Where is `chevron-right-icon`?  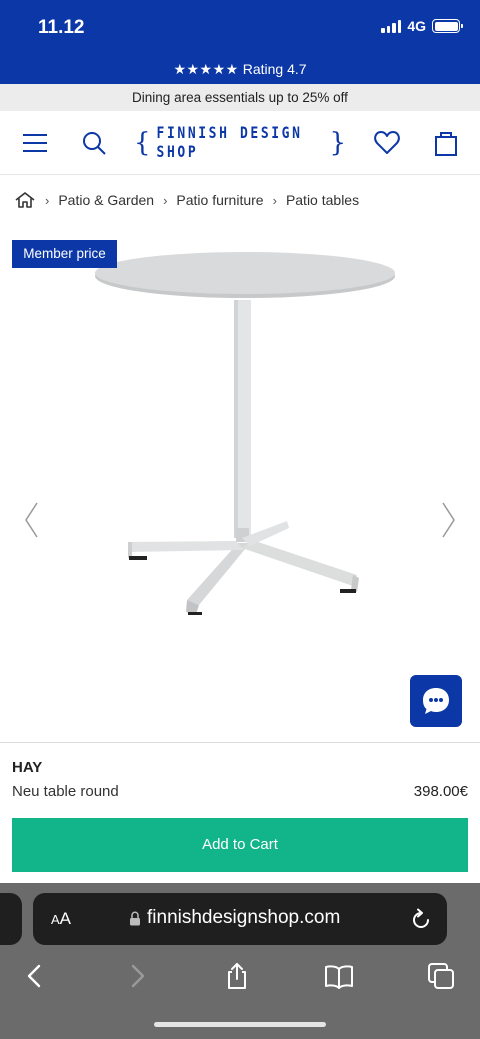
chevron-right-icon is located at coordinates (448, 520).